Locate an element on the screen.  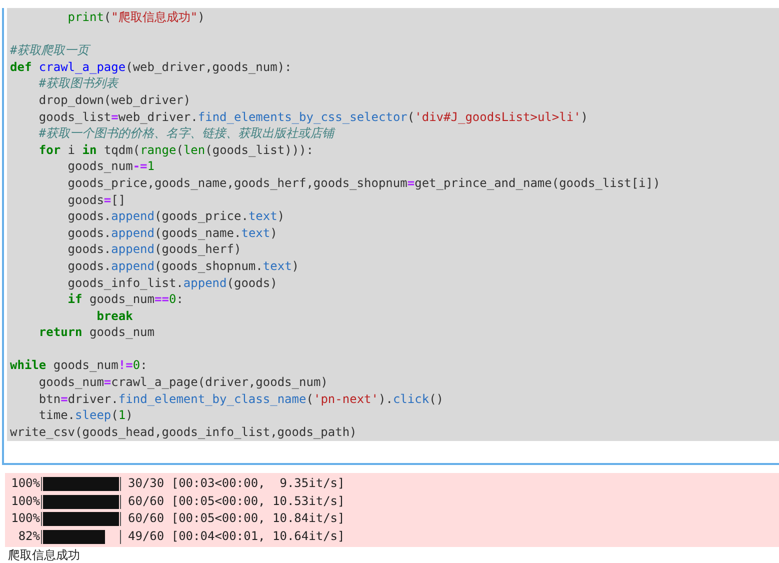
progress-stats: 30/30 [00:03<00:00, 9.35it/s] is located at coordinates (236, 483).